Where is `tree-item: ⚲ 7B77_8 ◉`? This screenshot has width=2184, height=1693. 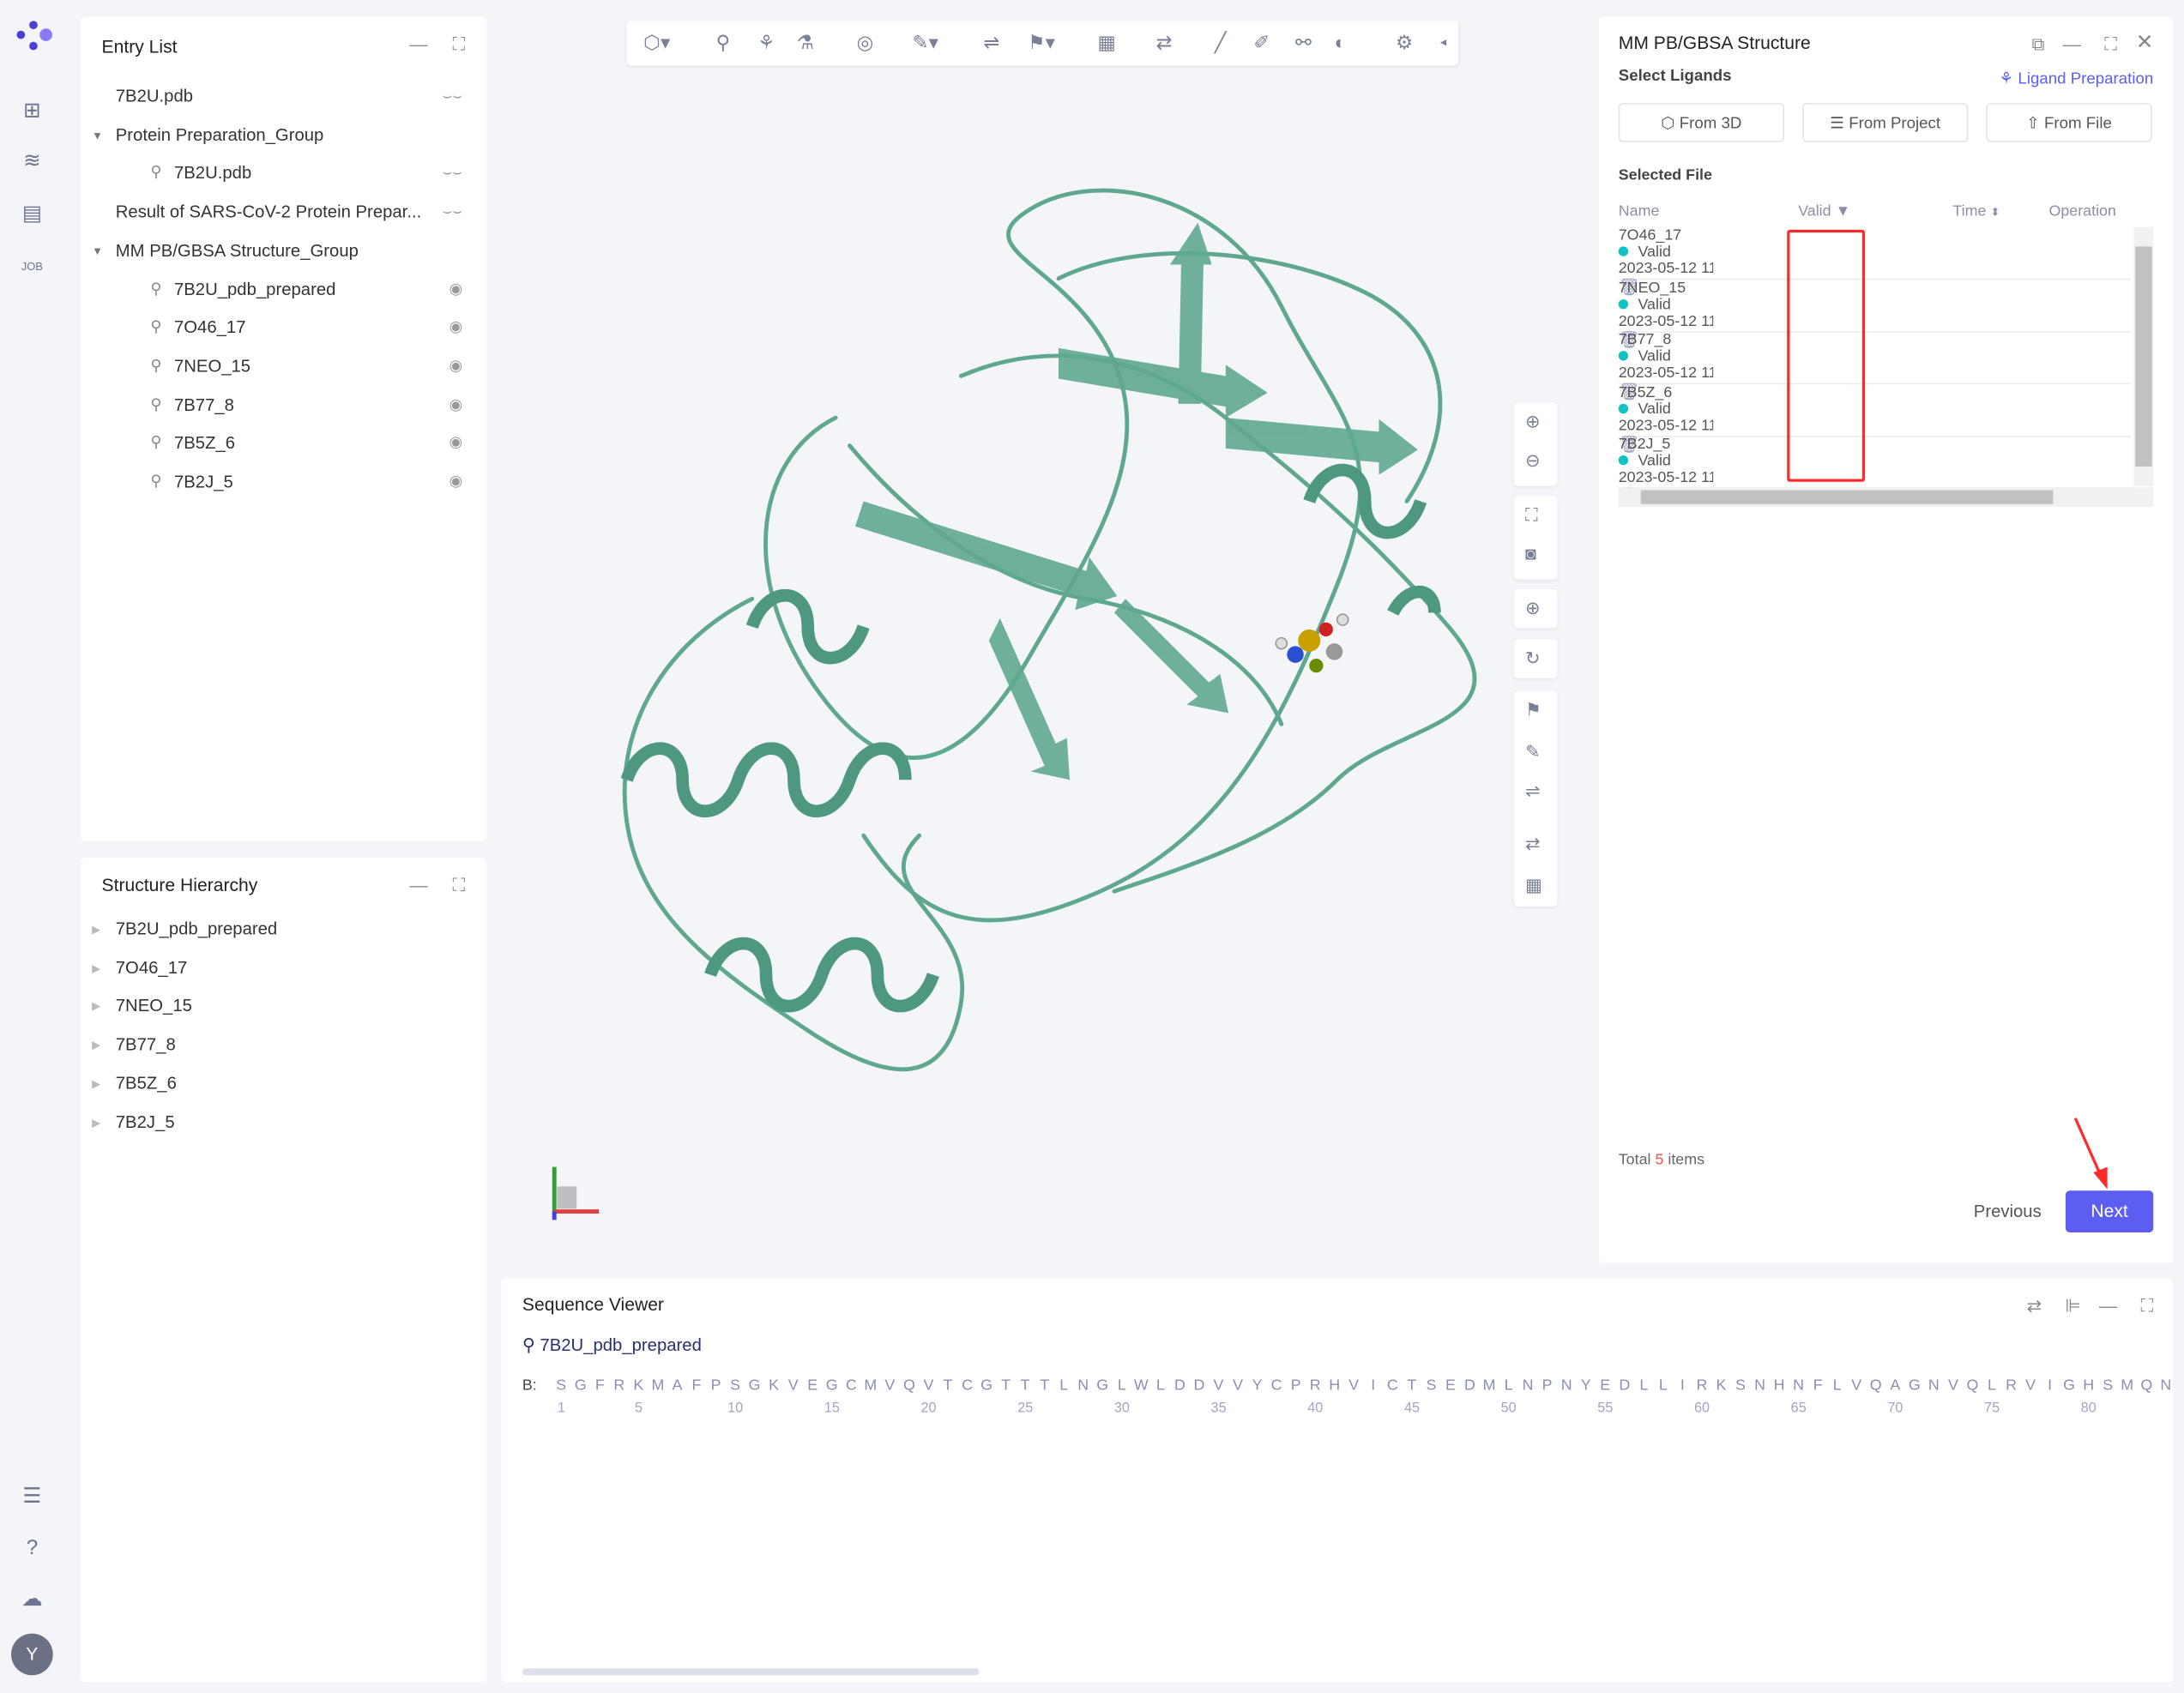
tree-item: ⚲ 7B77_8 ◉ is located at coordinates (283, 406).